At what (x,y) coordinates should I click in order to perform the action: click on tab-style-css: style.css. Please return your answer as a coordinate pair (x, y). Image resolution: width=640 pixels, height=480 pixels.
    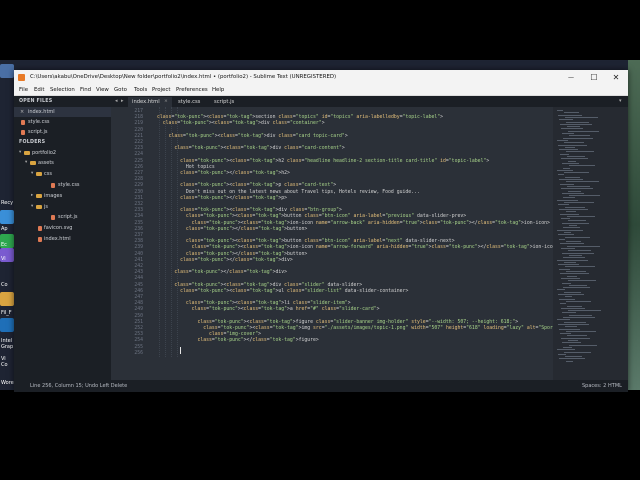
    Looking at the image, I should click on (191, 102).